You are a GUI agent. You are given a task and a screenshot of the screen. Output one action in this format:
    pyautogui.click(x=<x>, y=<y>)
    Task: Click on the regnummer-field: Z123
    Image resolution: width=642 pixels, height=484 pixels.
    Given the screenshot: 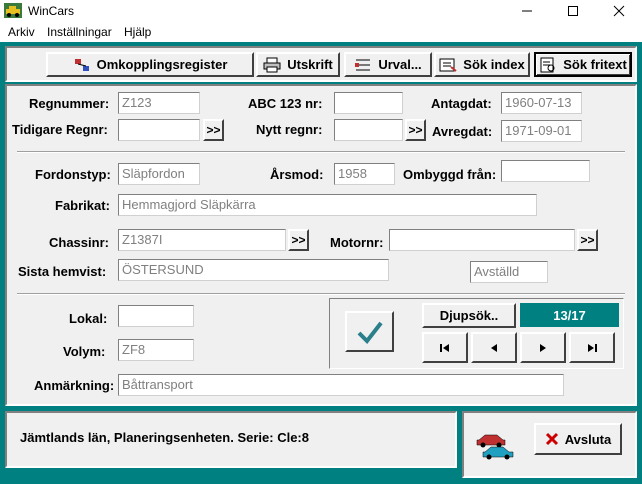 What is the action you would take?
    pyautogui.click(x=159, y=103)
    